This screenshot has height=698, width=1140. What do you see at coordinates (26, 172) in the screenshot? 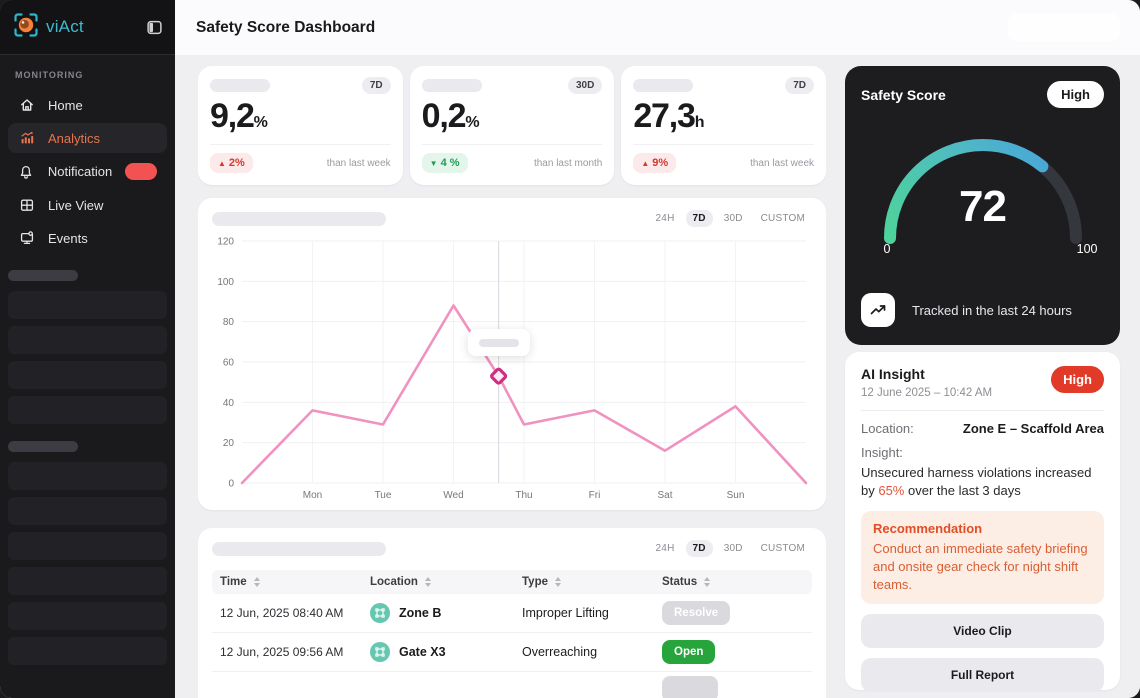
I see `bell-icon` at bounding box center [26, 172].